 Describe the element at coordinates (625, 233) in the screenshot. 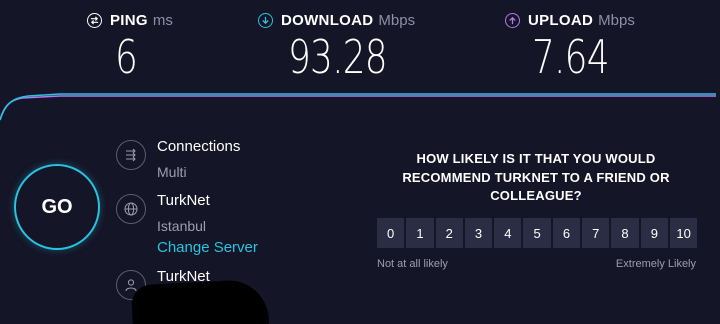

I see `rating-option-8: 8` at that location.